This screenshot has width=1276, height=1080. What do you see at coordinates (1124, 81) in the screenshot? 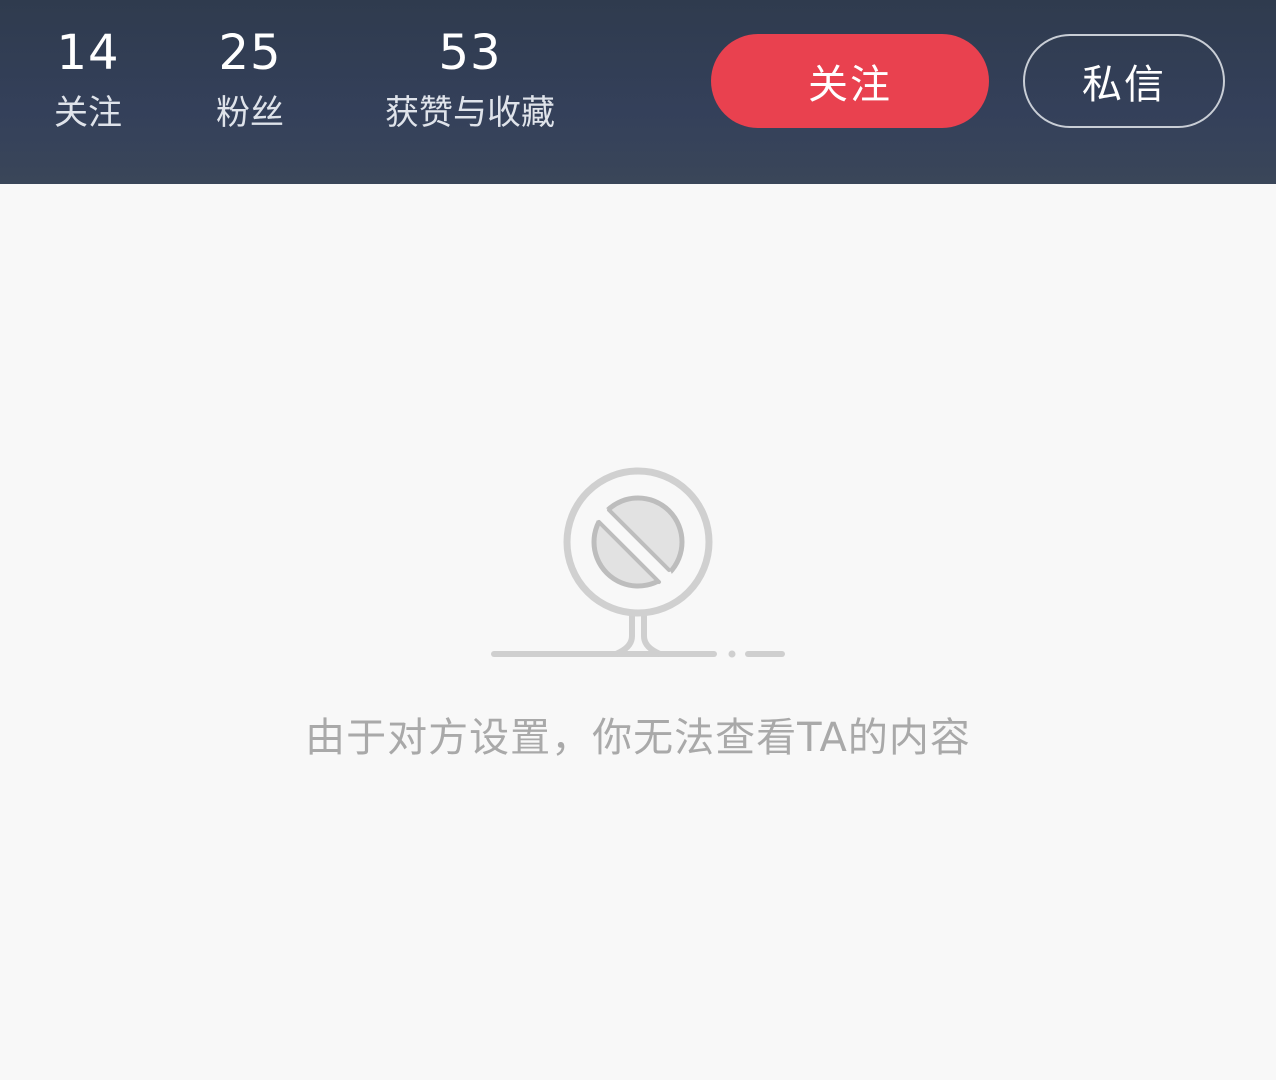
I see `message-button: 私信` at bounding box center [1124, 81].